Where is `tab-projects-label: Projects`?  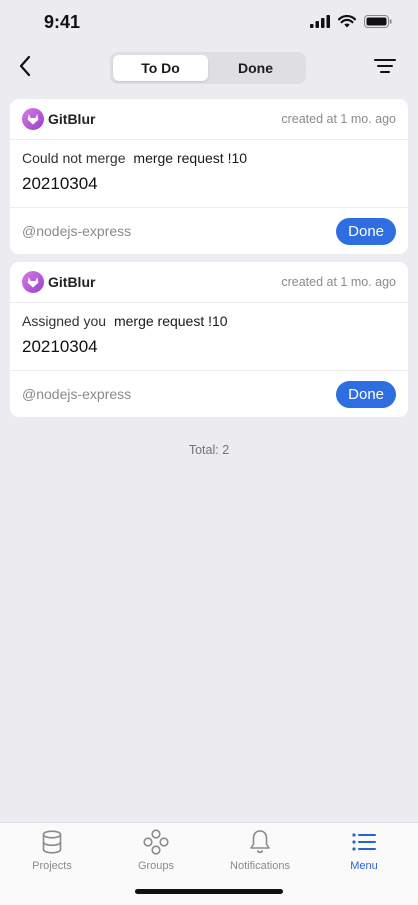 tab-projects-label: Projects is located at coordinates (52, 866).